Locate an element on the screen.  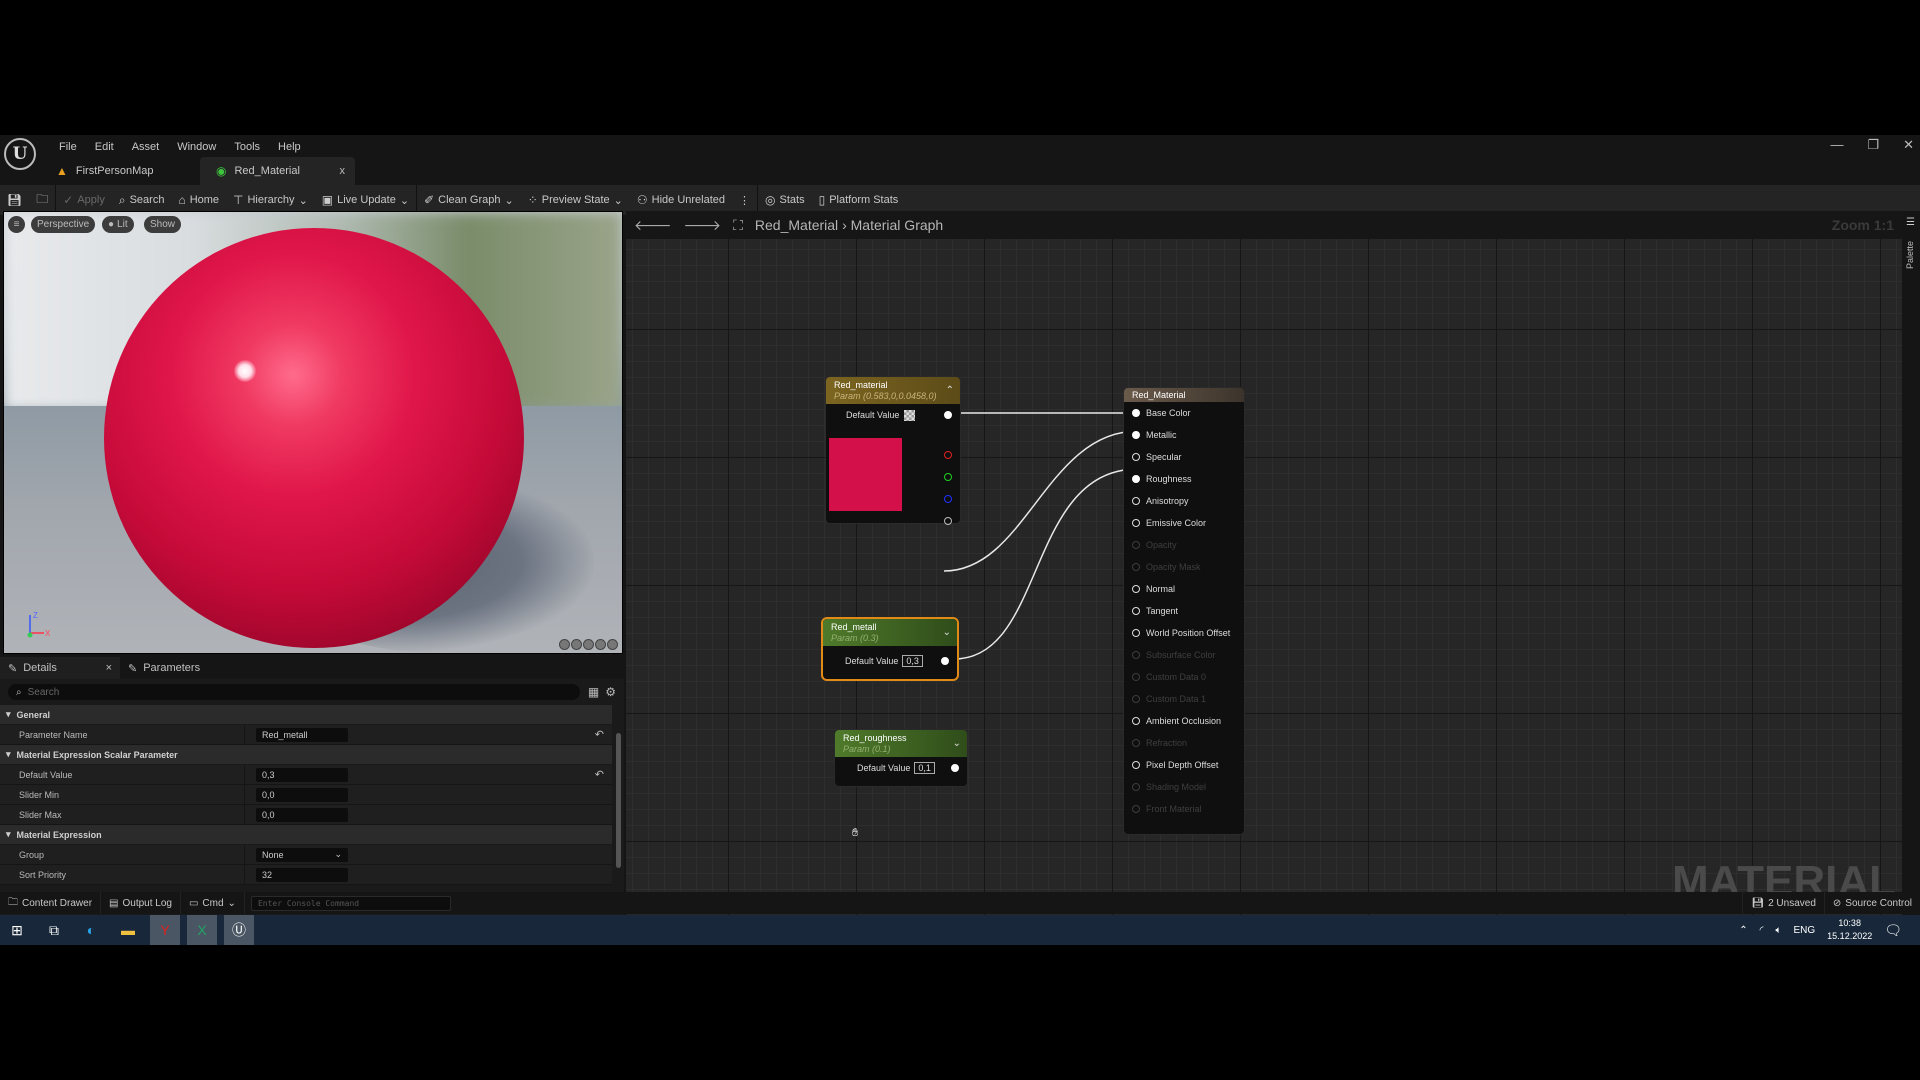
show-hidden-icons-button: ⌃ is located at coordinates (1743, 930).